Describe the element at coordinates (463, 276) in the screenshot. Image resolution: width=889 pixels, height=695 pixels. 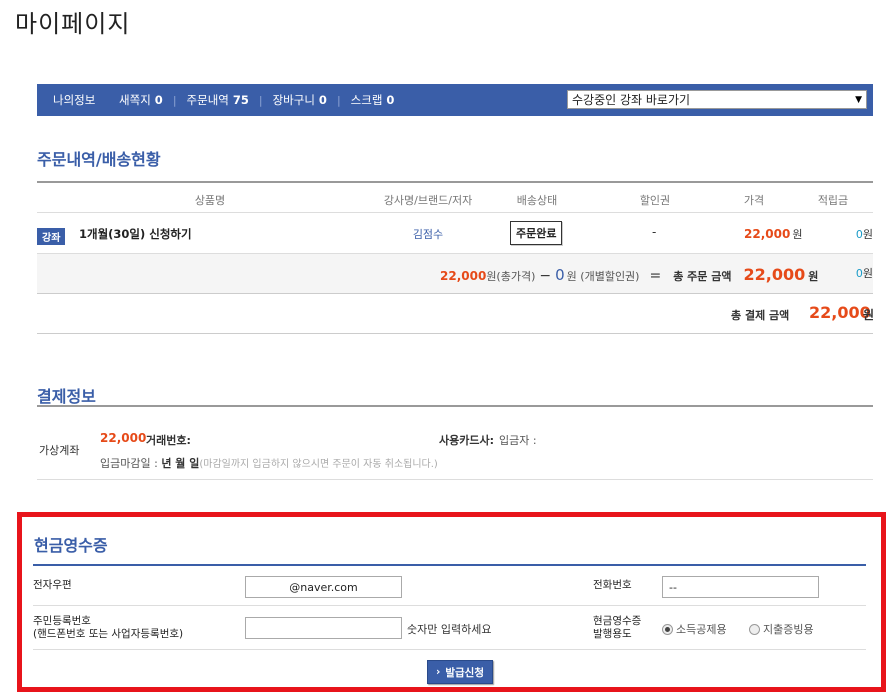
I see `summary-total-price: 22,000` at that location.